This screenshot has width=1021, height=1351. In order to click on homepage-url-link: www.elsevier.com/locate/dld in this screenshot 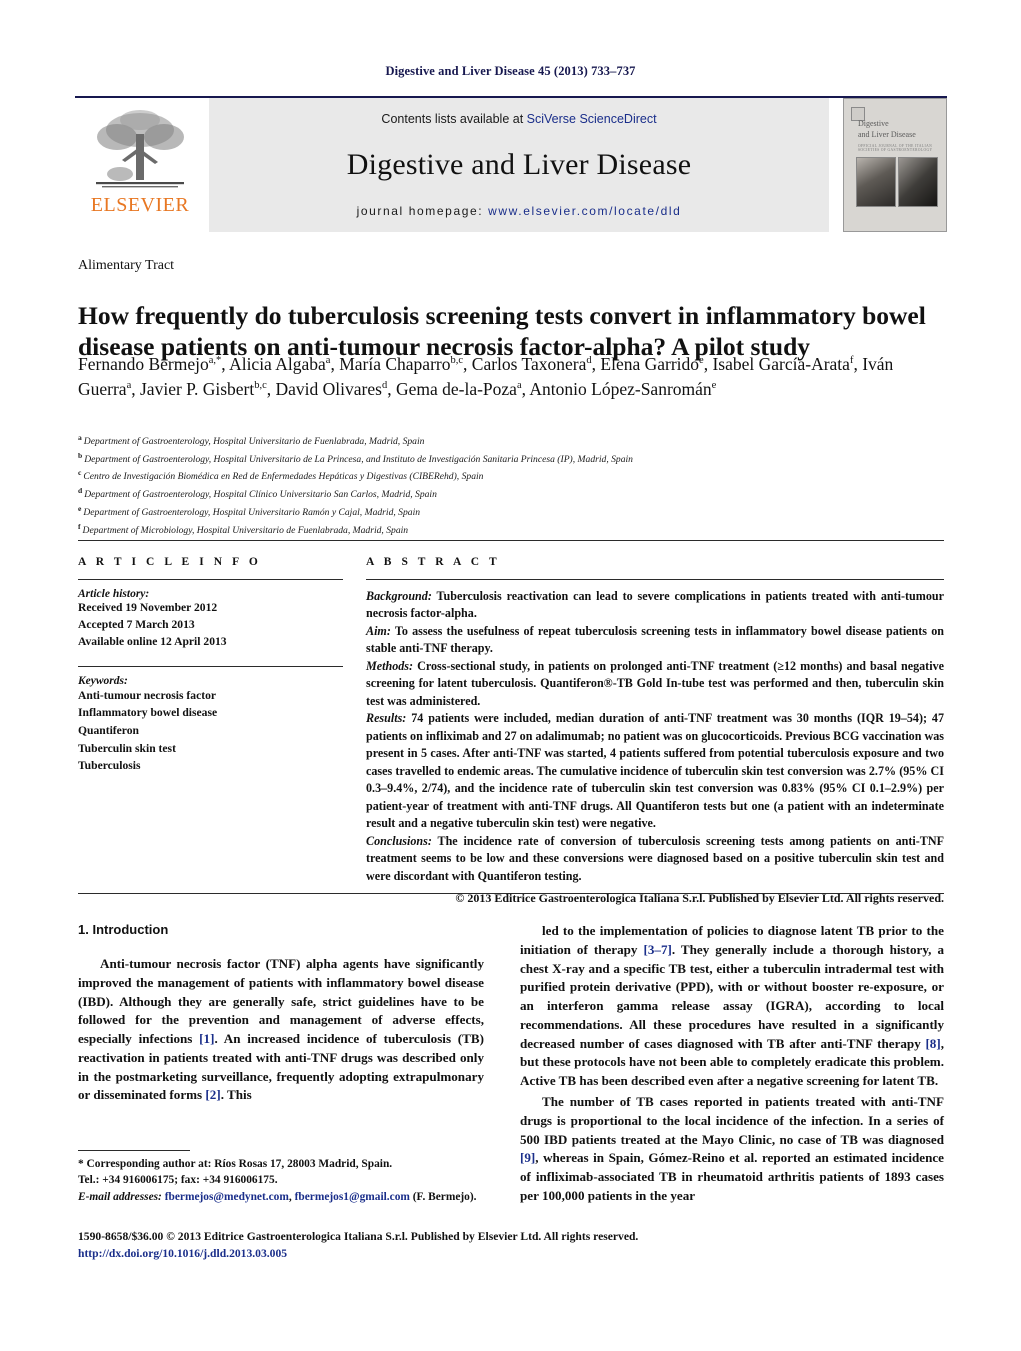, I will do `click(584, 211)`.